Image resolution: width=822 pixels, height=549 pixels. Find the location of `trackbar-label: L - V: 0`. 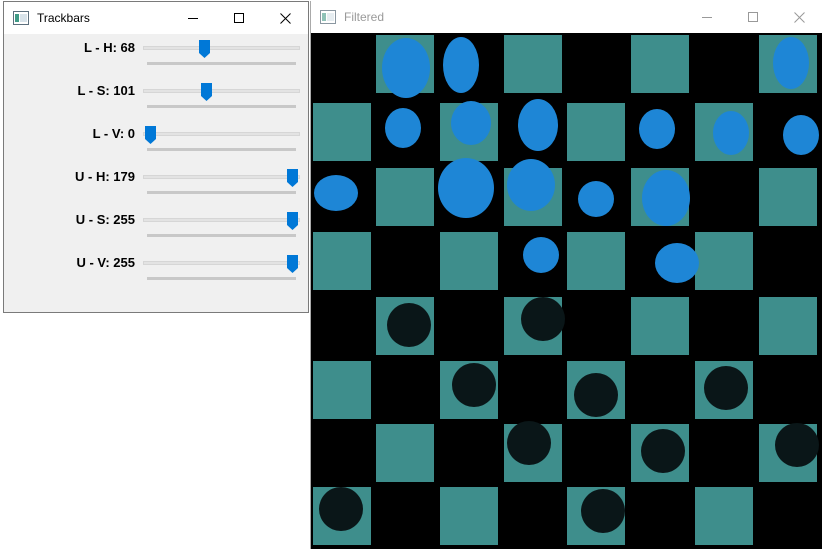

trackbar-label: L - V: 0 is located at coordinates (113, 133).